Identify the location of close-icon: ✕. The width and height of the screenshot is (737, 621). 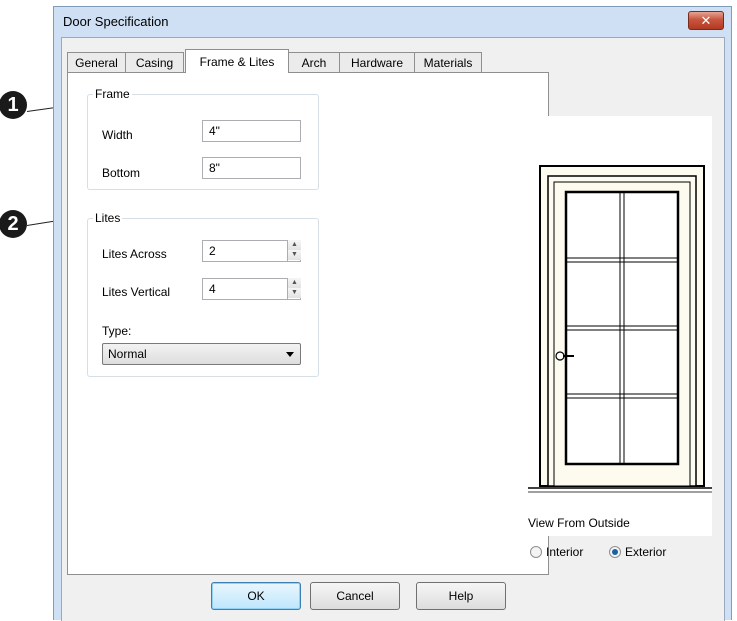
(706, 20).